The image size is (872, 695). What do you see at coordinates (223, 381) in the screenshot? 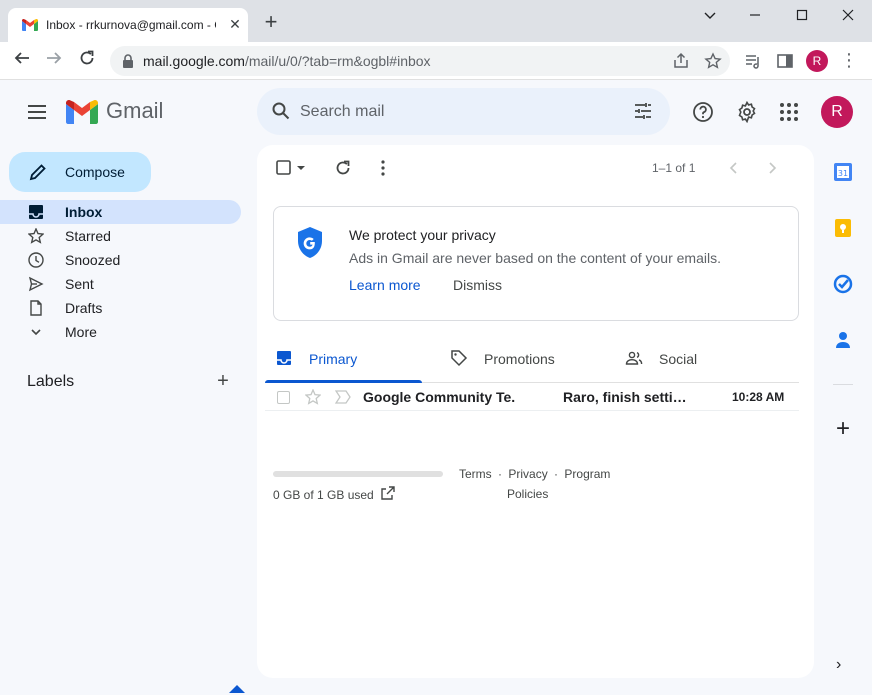
I see `create-label-button: +` at bounding box center [223, 381].